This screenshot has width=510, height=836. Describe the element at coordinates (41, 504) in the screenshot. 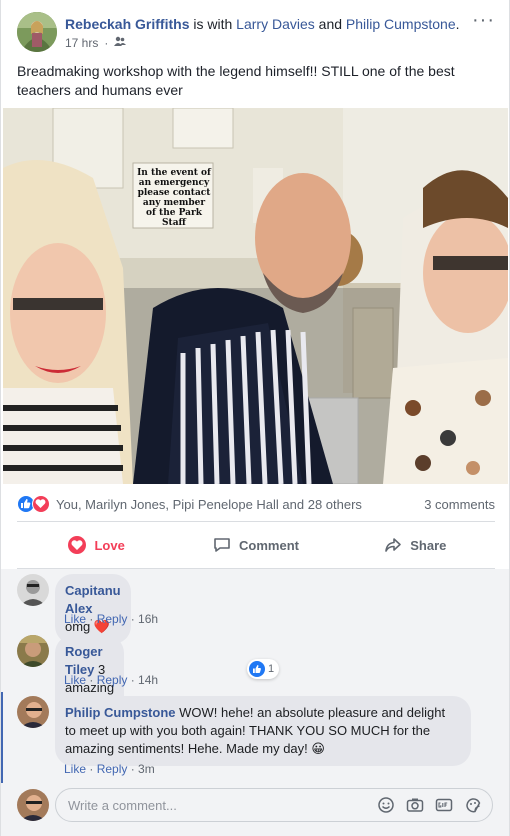

I see `love-reaction-icon` at that location.